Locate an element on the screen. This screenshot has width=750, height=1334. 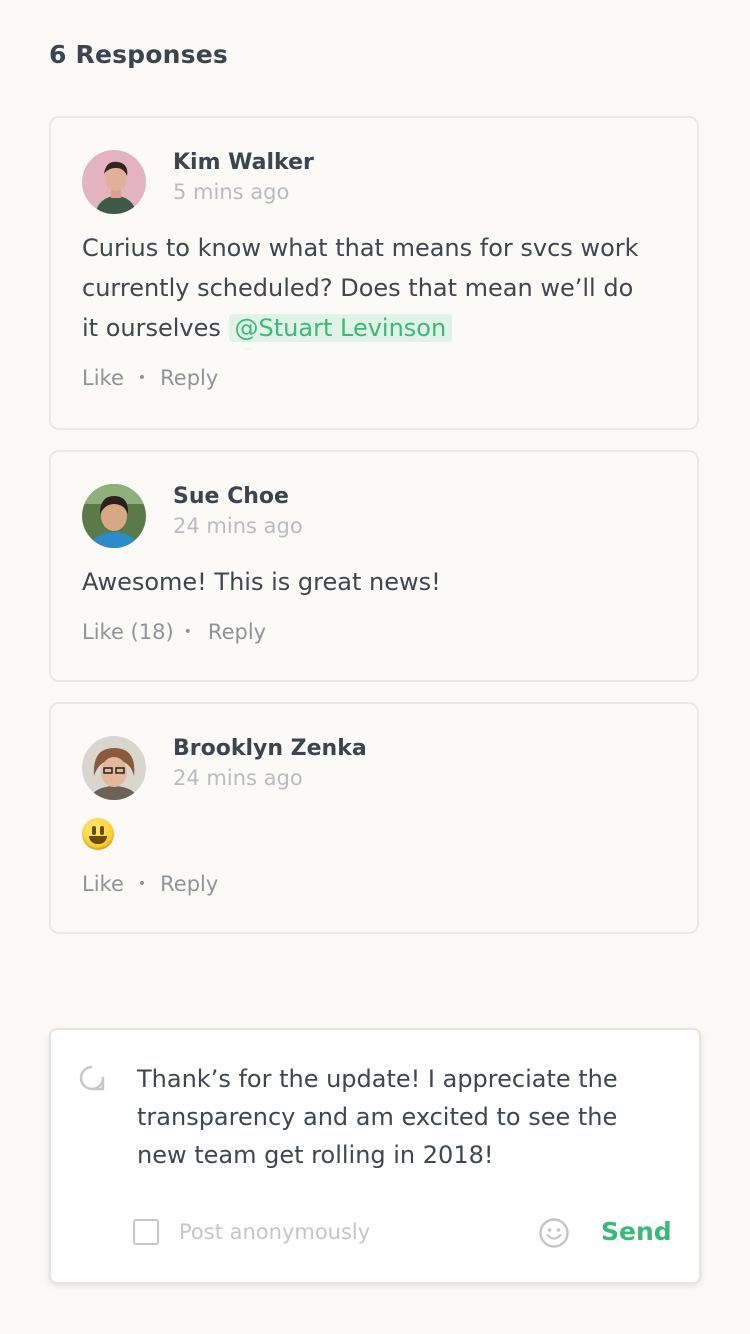
anonymous-checkbox is located at coordinates (146, 1232).